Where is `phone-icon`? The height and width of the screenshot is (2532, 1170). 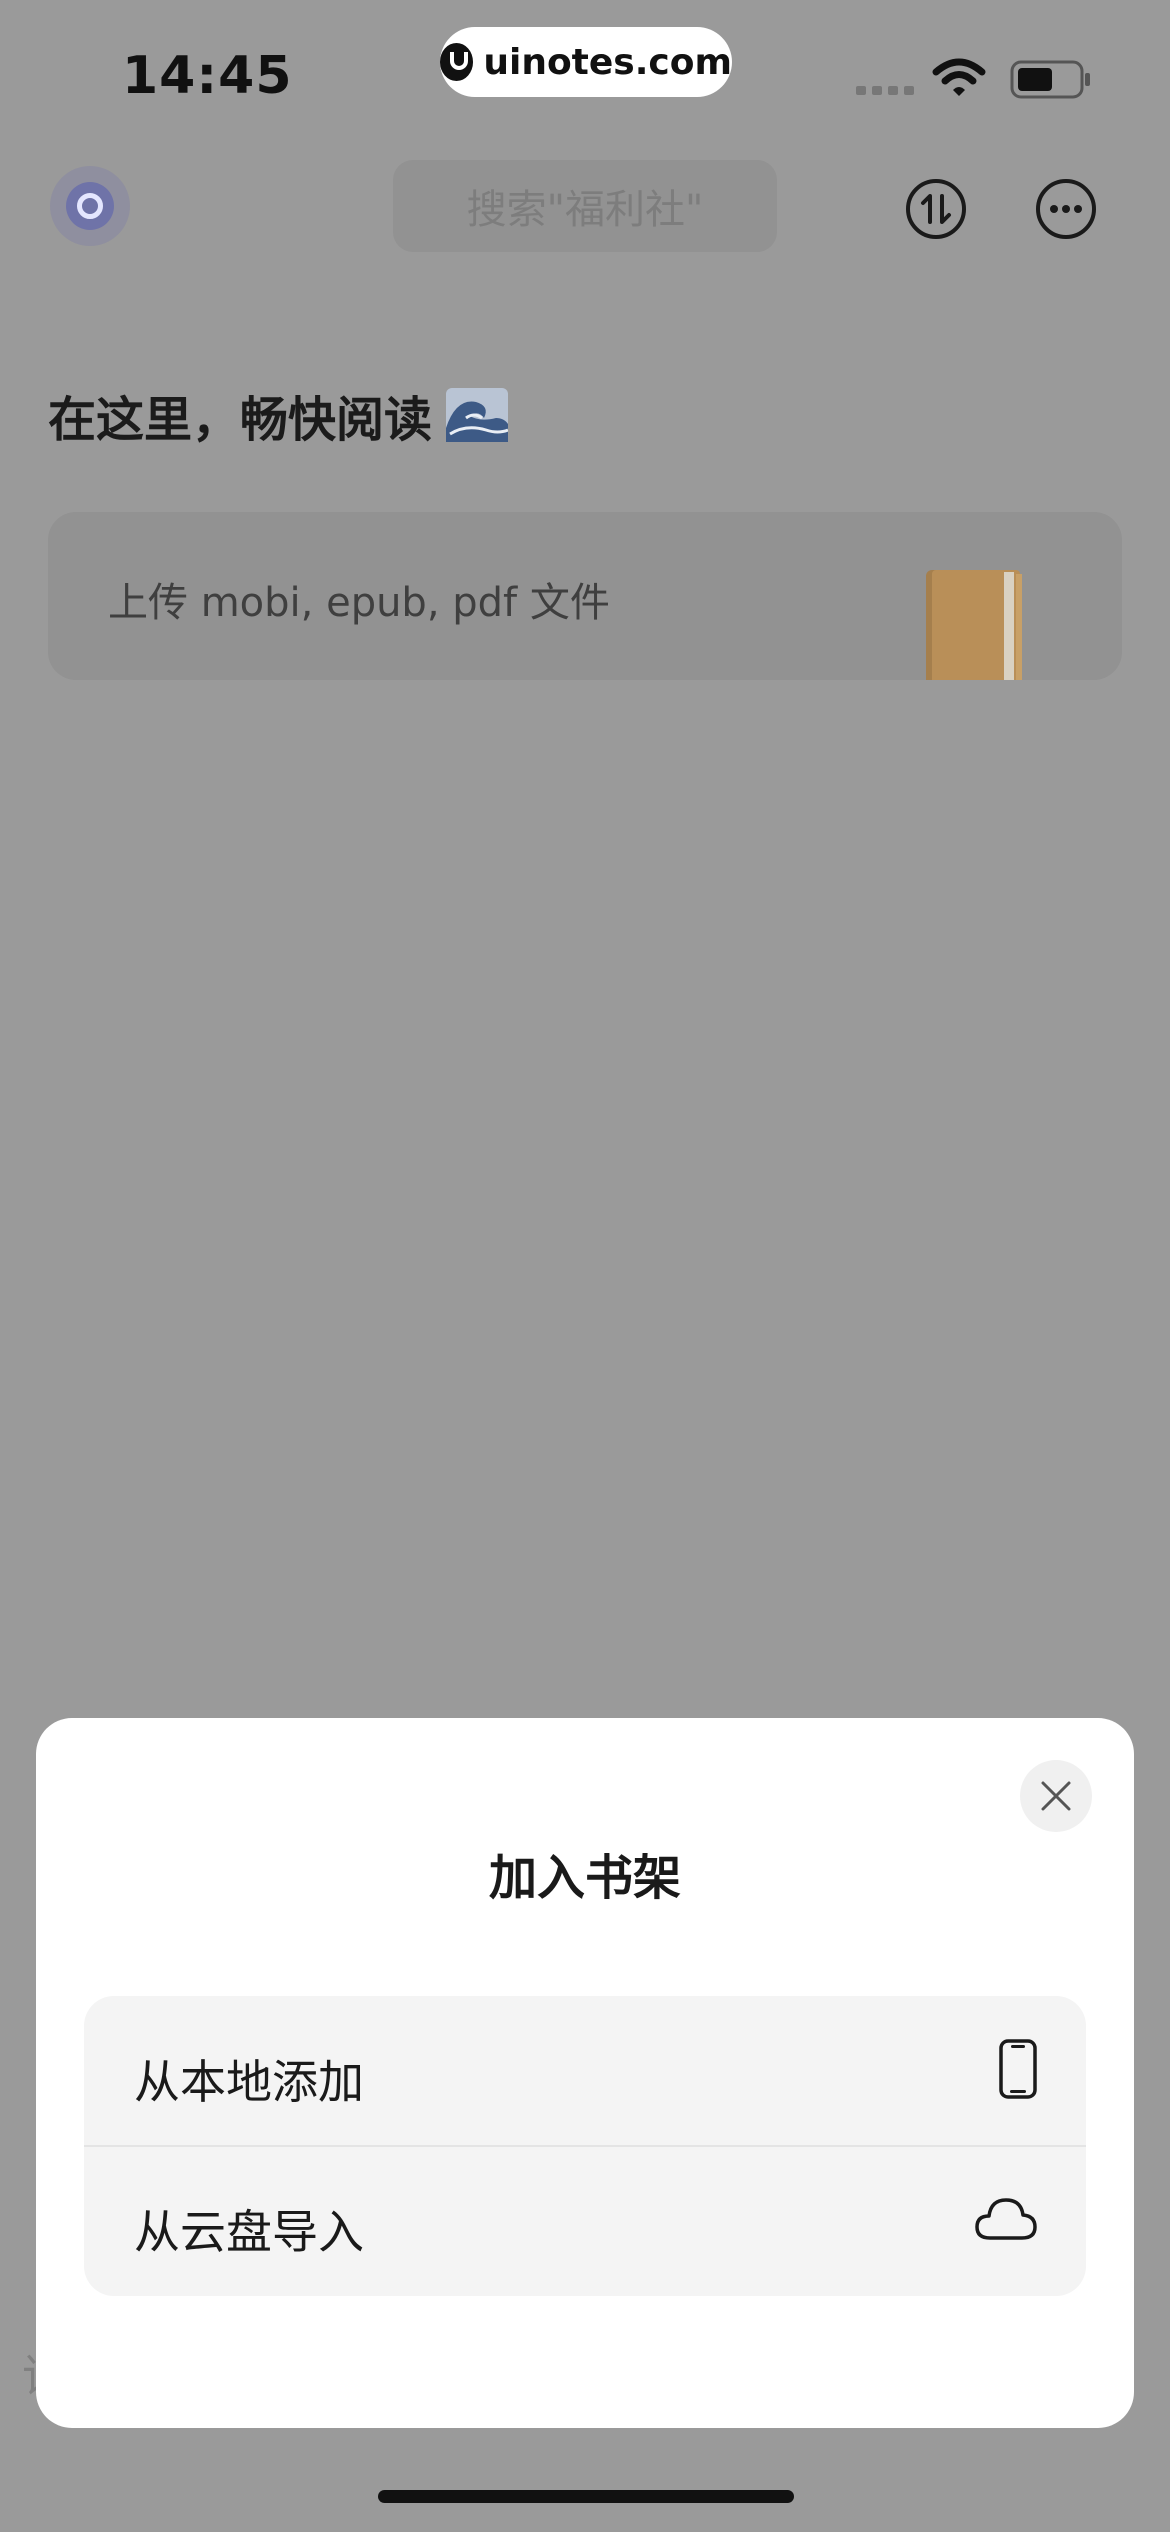 phone-icon is located at coordinates (1018, 2069).